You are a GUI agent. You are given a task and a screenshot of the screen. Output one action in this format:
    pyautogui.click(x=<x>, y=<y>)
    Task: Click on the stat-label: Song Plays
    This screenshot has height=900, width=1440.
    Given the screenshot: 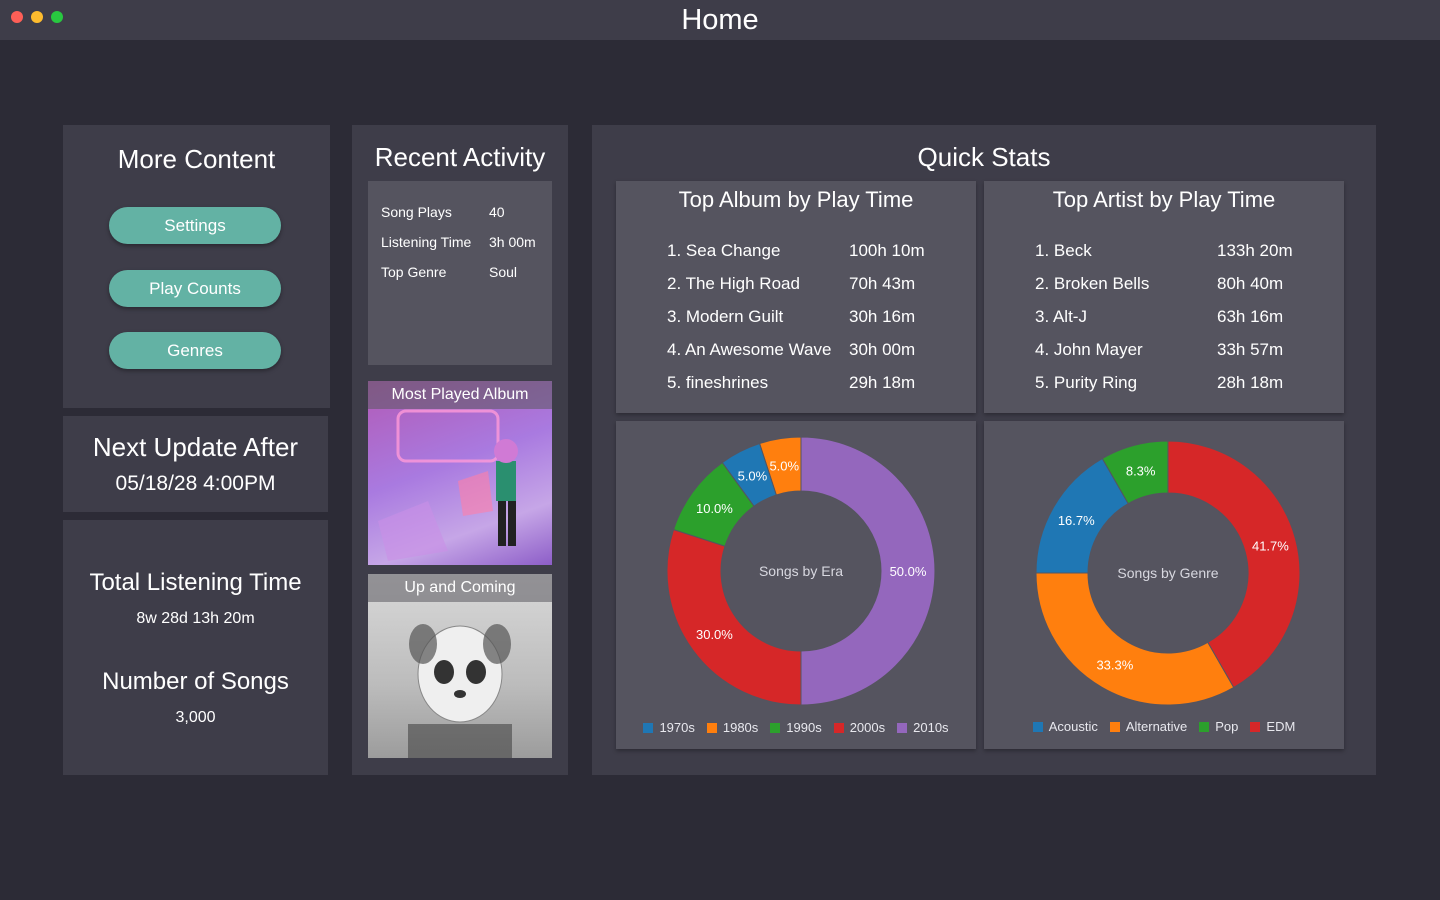 What is the action you would take?
    pyautogui.click(x=416, y=212)
    